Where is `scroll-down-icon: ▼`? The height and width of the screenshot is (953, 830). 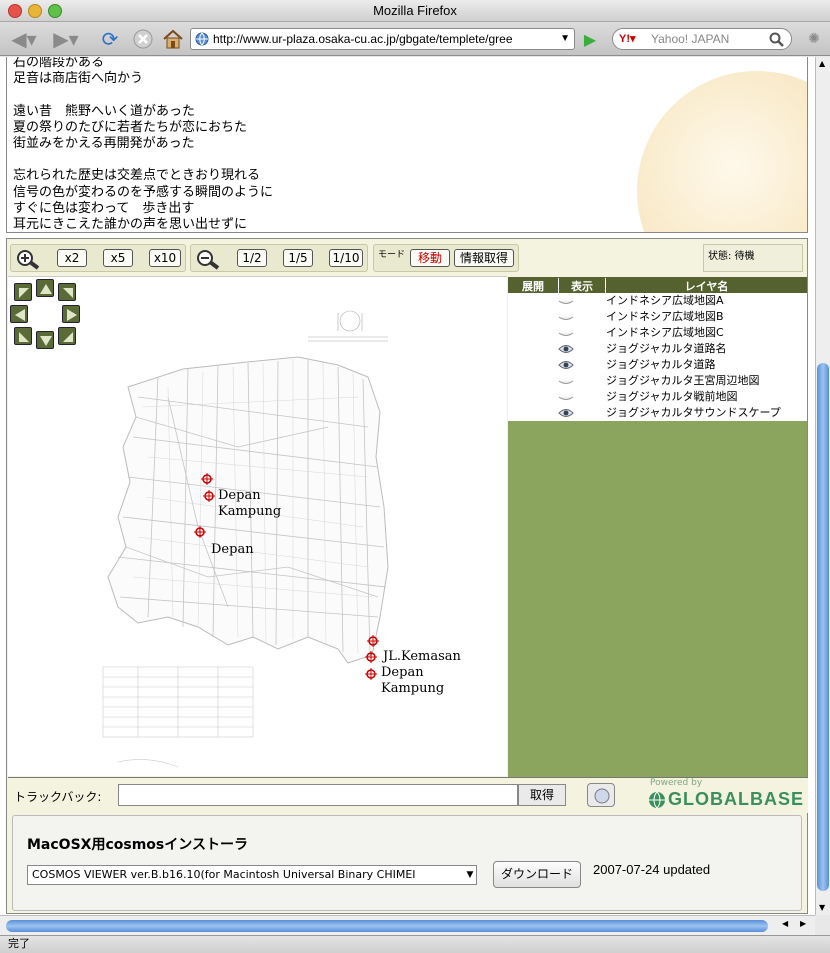
scroll-down-icon: ▼ is located at coordinates (822, 907).